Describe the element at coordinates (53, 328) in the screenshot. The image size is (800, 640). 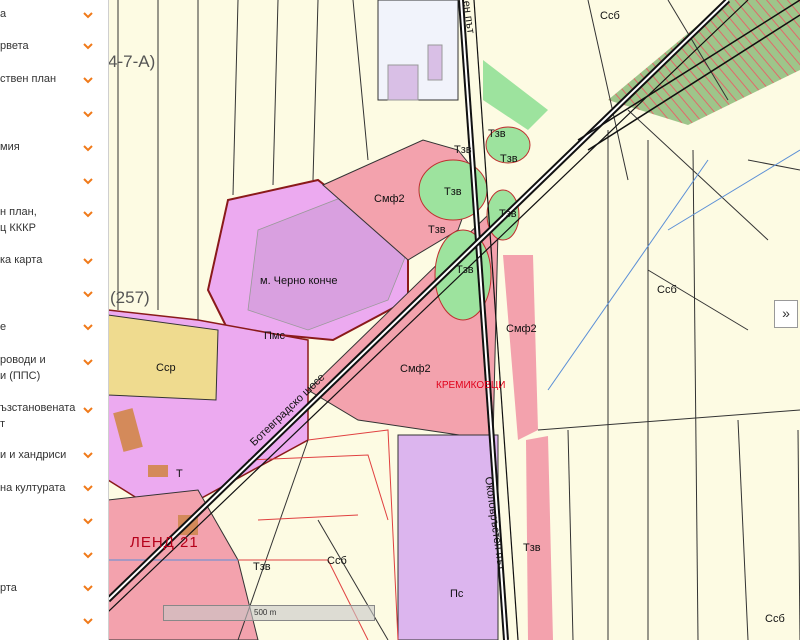
I see `sidebar-item-10: е` at that location.